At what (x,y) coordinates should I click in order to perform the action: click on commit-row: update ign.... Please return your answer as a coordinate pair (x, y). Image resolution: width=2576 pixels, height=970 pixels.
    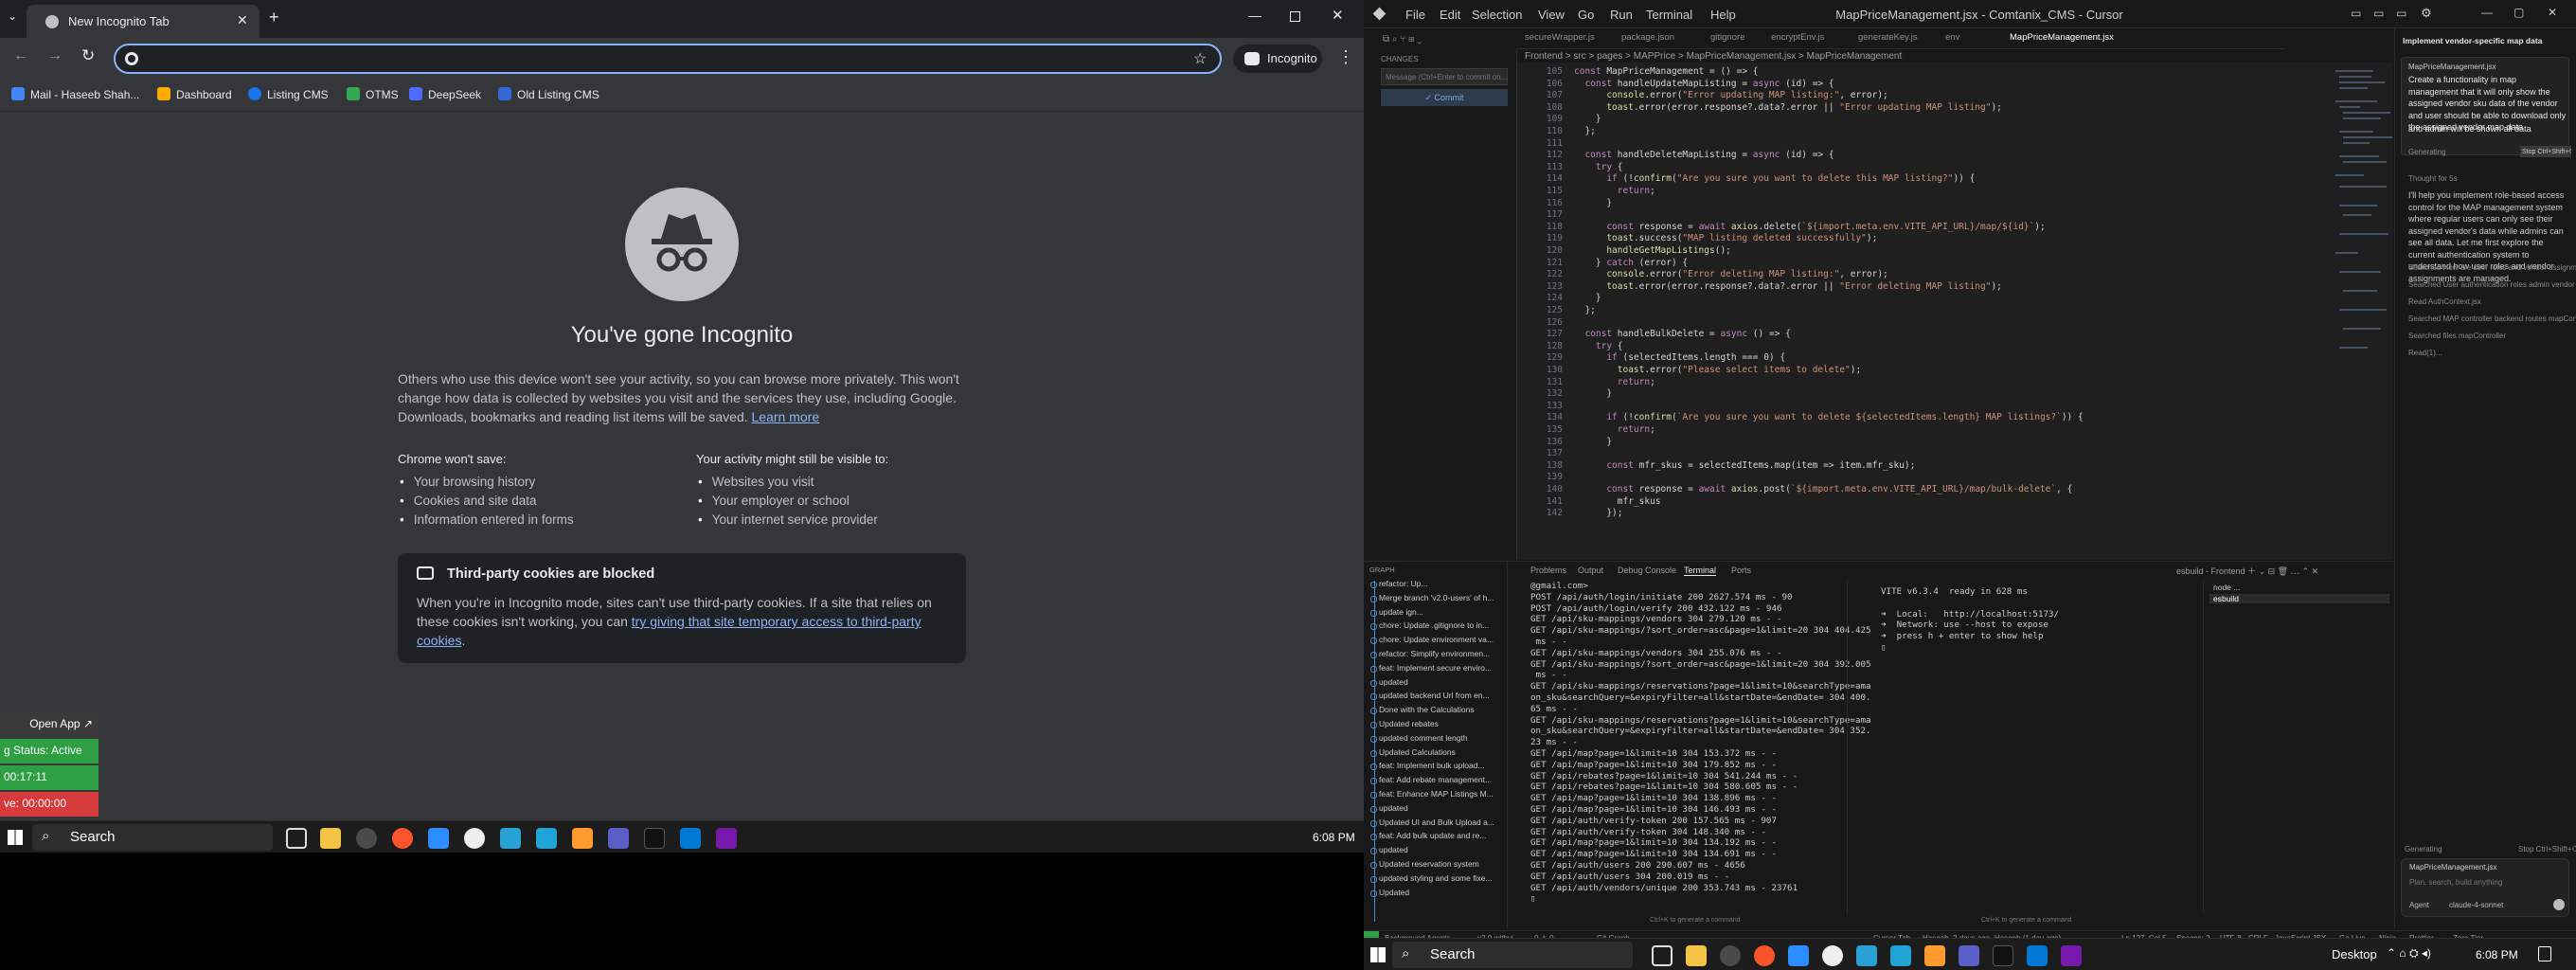
    Looking at the image, I should click on (1396, 612).